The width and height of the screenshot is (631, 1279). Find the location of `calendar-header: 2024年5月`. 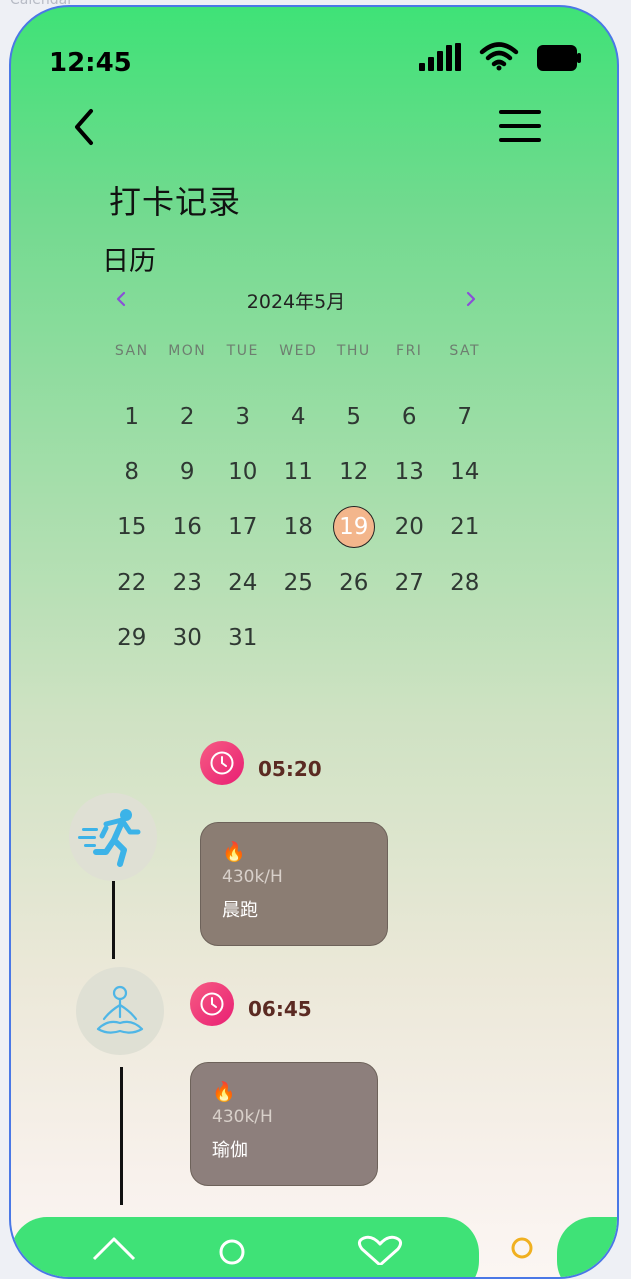

calendar-header: 2024年5月 is located at coordinates (296, 299).